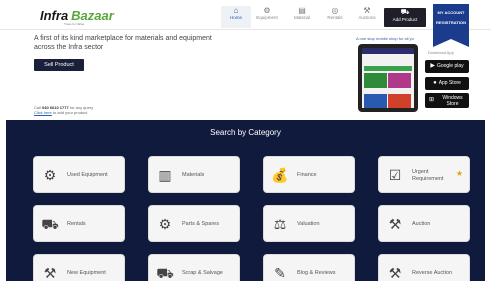 The width and height of the screenshot is (491, 281). Describe the element at coordinates (69, 47) in the screenshot. I see `hero-line-2: across the Infra sector` at that location.